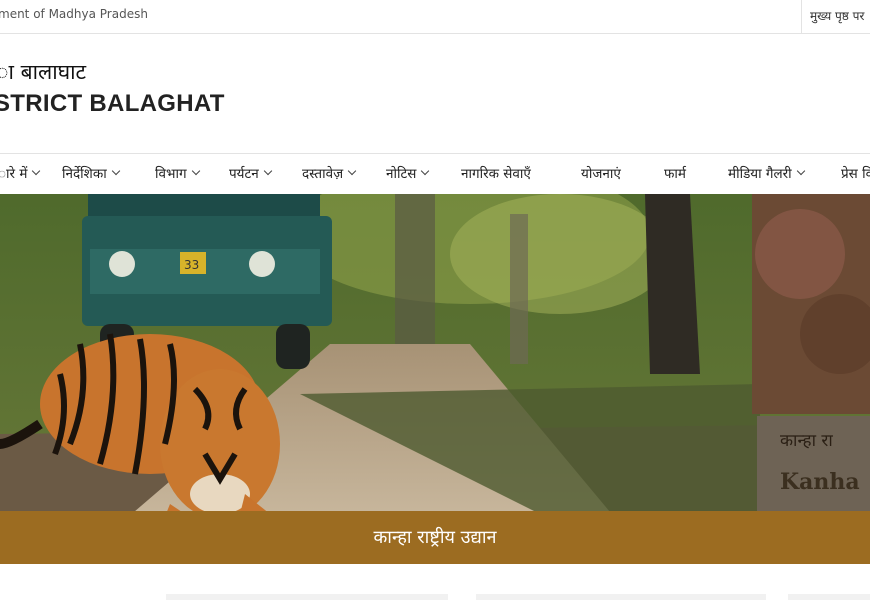  What do you see at coordinates (837, 15) in the screenshot?
I see `main-page-link: मुख्य पृष्ठ पर` at bounding box center [837, 15].